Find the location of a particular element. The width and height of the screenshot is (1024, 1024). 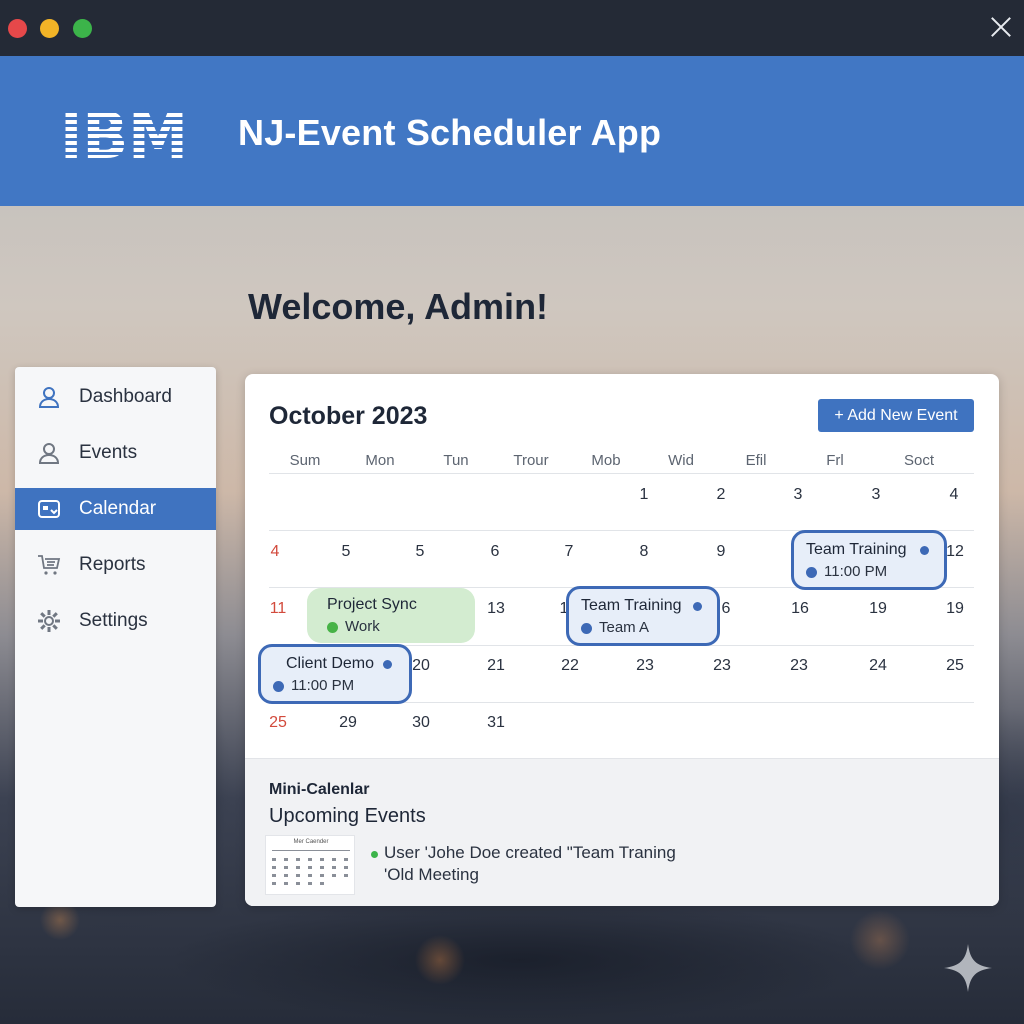

sidebar-item-calendar: Calendar is located at coordinates (115, 509).